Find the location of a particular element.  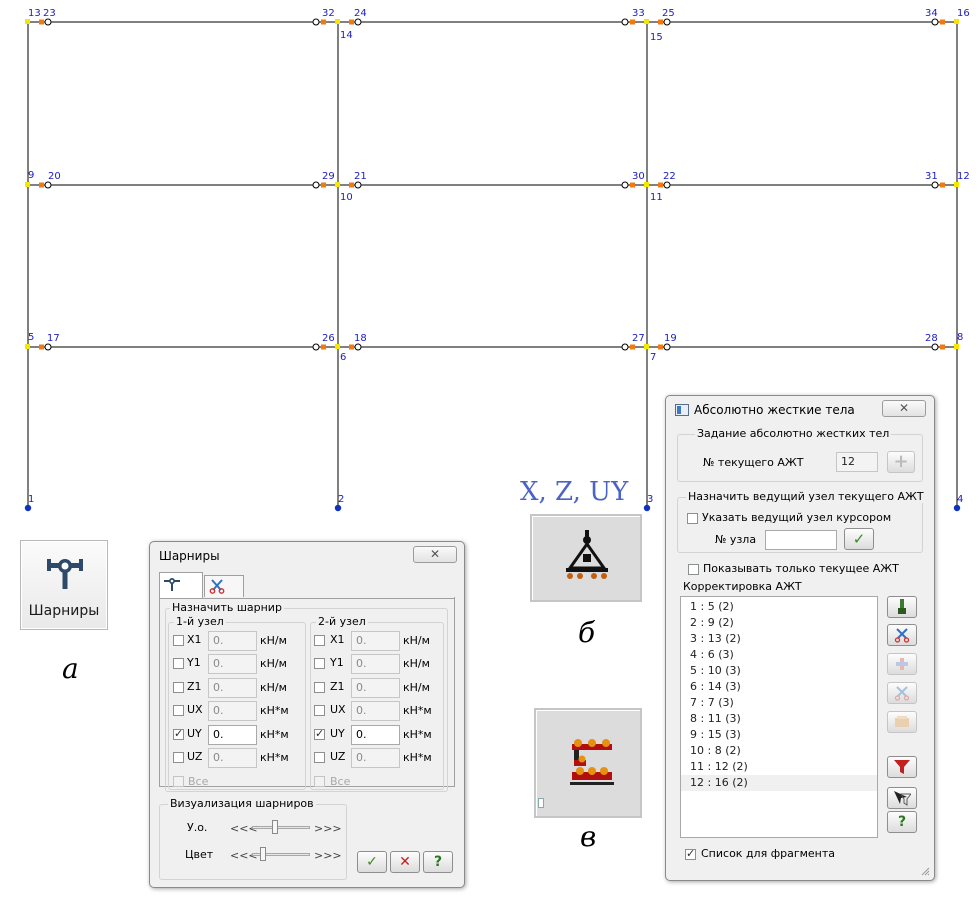

dof-uy-node1-stiffness: 0. is located at coordinates (232, 735).